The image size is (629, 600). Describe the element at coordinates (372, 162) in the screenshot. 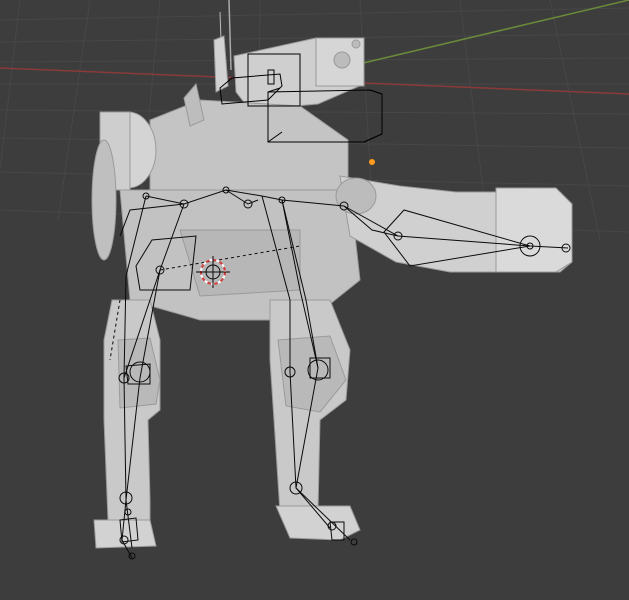

I see `origin-marker` at that location.